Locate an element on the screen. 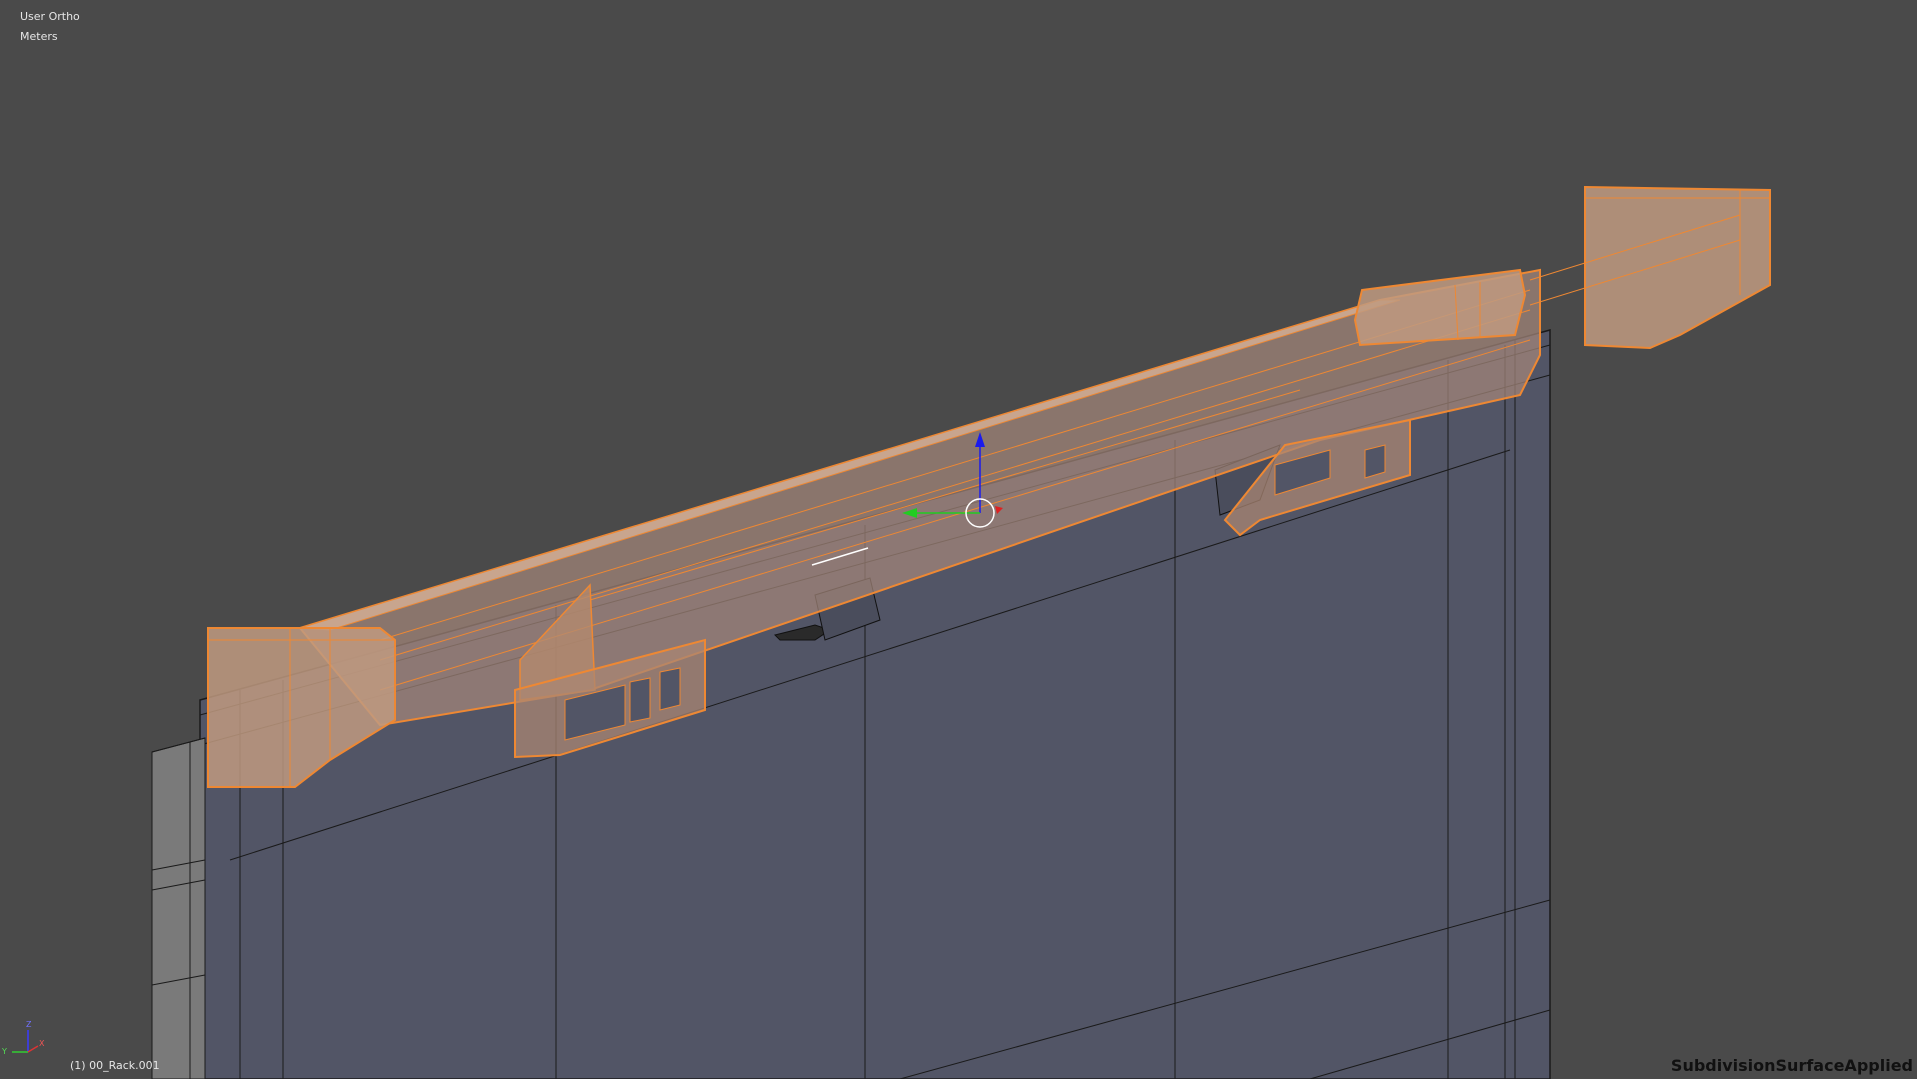 This screenshot has width=1917, height=1079. axis-y-label: Y is located at coordinates (4, 1051).